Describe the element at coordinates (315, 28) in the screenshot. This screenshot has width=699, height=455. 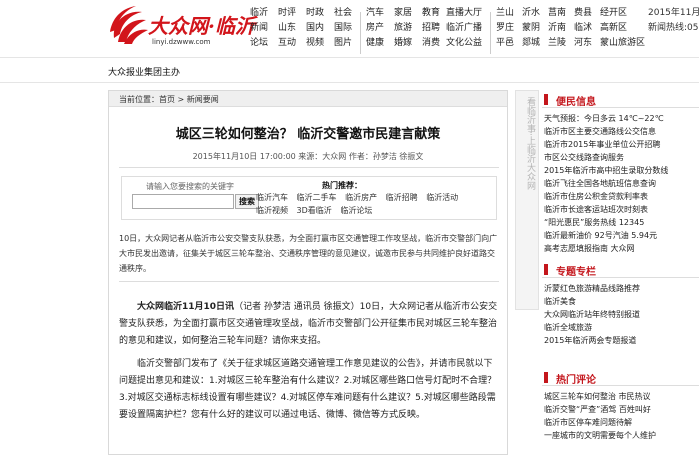
I see `nav-link: 国内` at that location.